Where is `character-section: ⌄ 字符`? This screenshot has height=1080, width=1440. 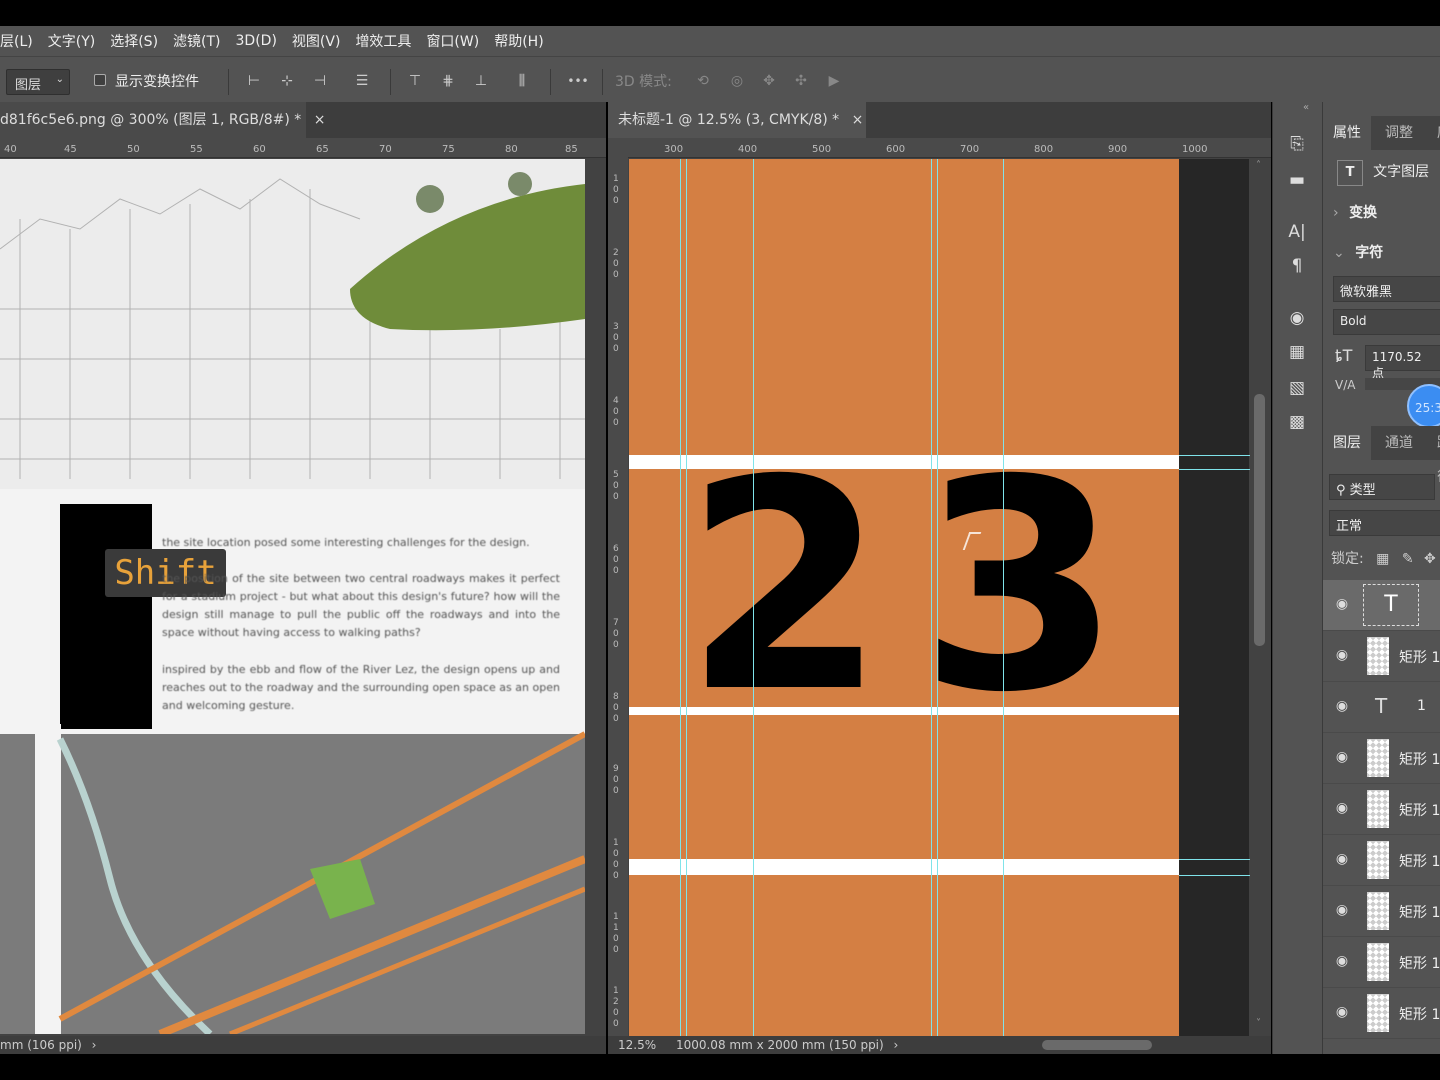 character-section: ⌄ 字符 is located at coordinates (1358, 252).